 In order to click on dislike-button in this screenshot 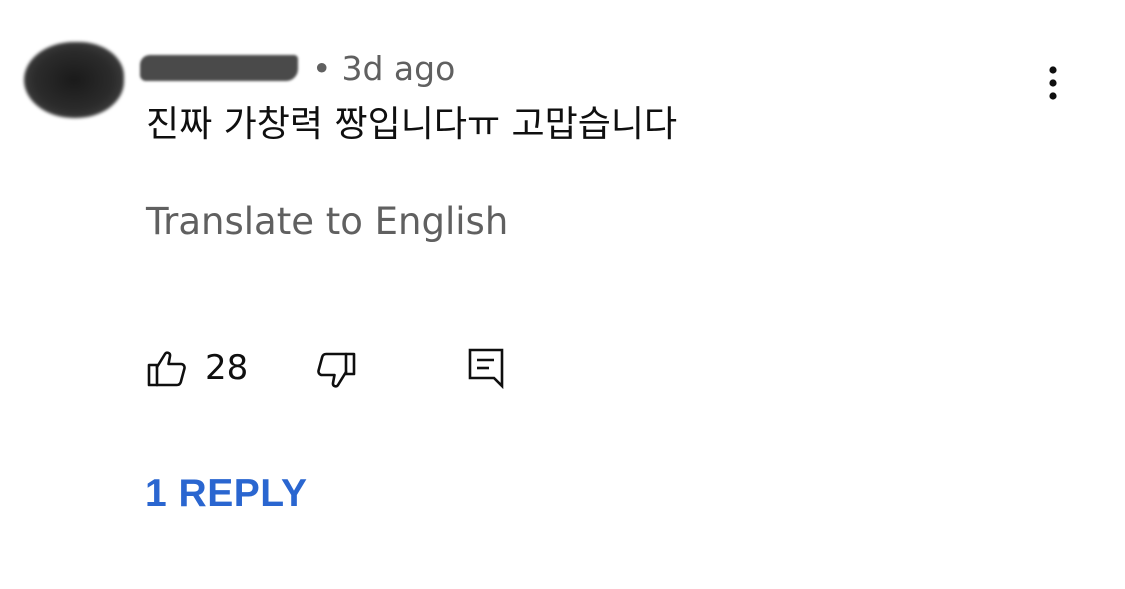, I will do `click(336, 371)`.